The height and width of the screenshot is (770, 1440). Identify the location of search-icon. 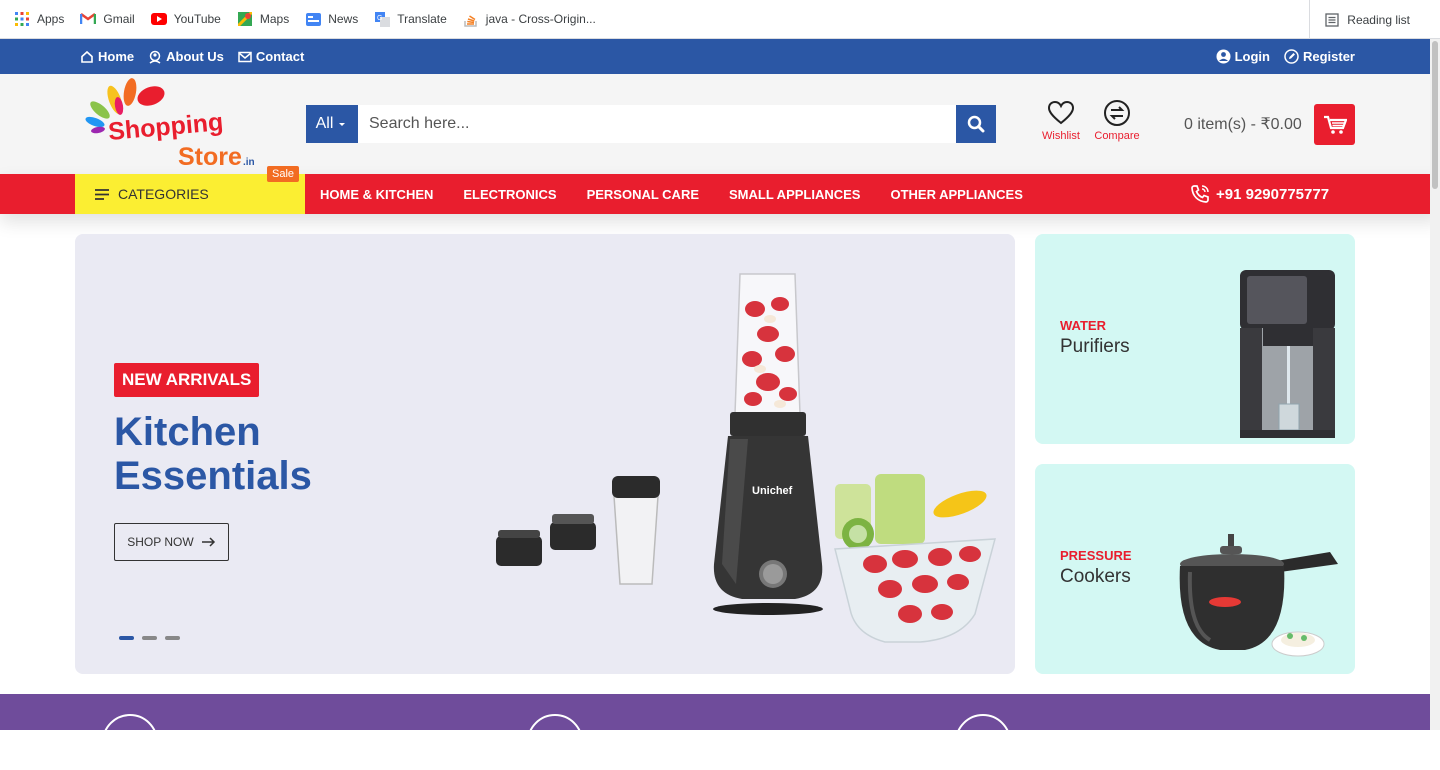
(976, 124).